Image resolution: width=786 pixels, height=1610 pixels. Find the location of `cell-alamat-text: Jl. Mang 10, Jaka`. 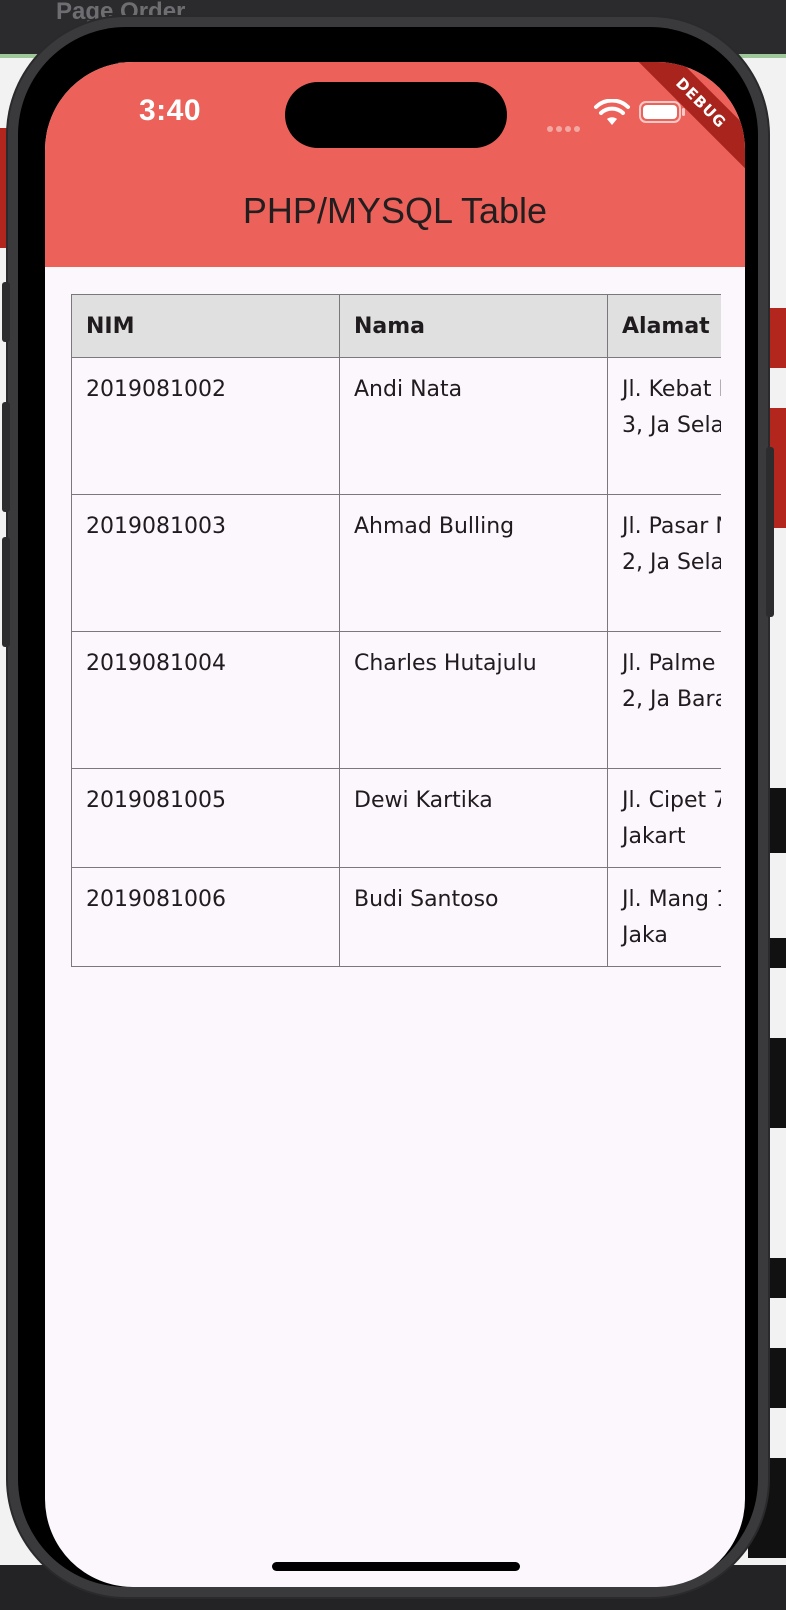

cell-alamat-text: Jl. Mang 10, Jaka is located at coordinates (671, 917).